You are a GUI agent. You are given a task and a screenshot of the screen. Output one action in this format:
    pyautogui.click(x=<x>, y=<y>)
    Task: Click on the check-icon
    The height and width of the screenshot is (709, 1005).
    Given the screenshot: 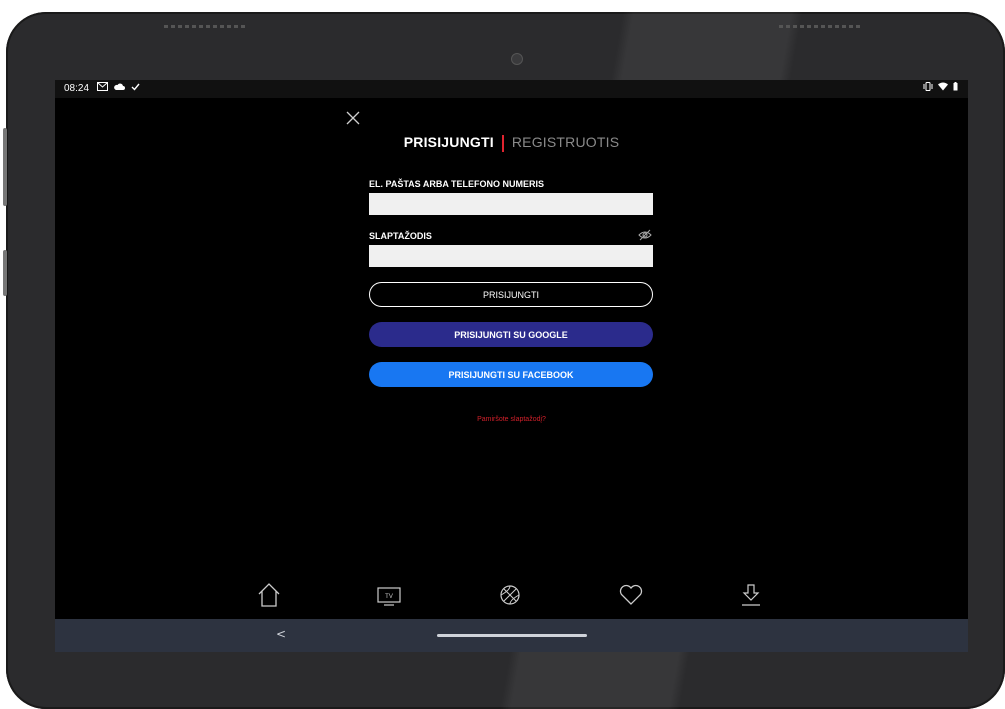 What is the action you would take?
    pyautogui.click(x=135, y=87)
    